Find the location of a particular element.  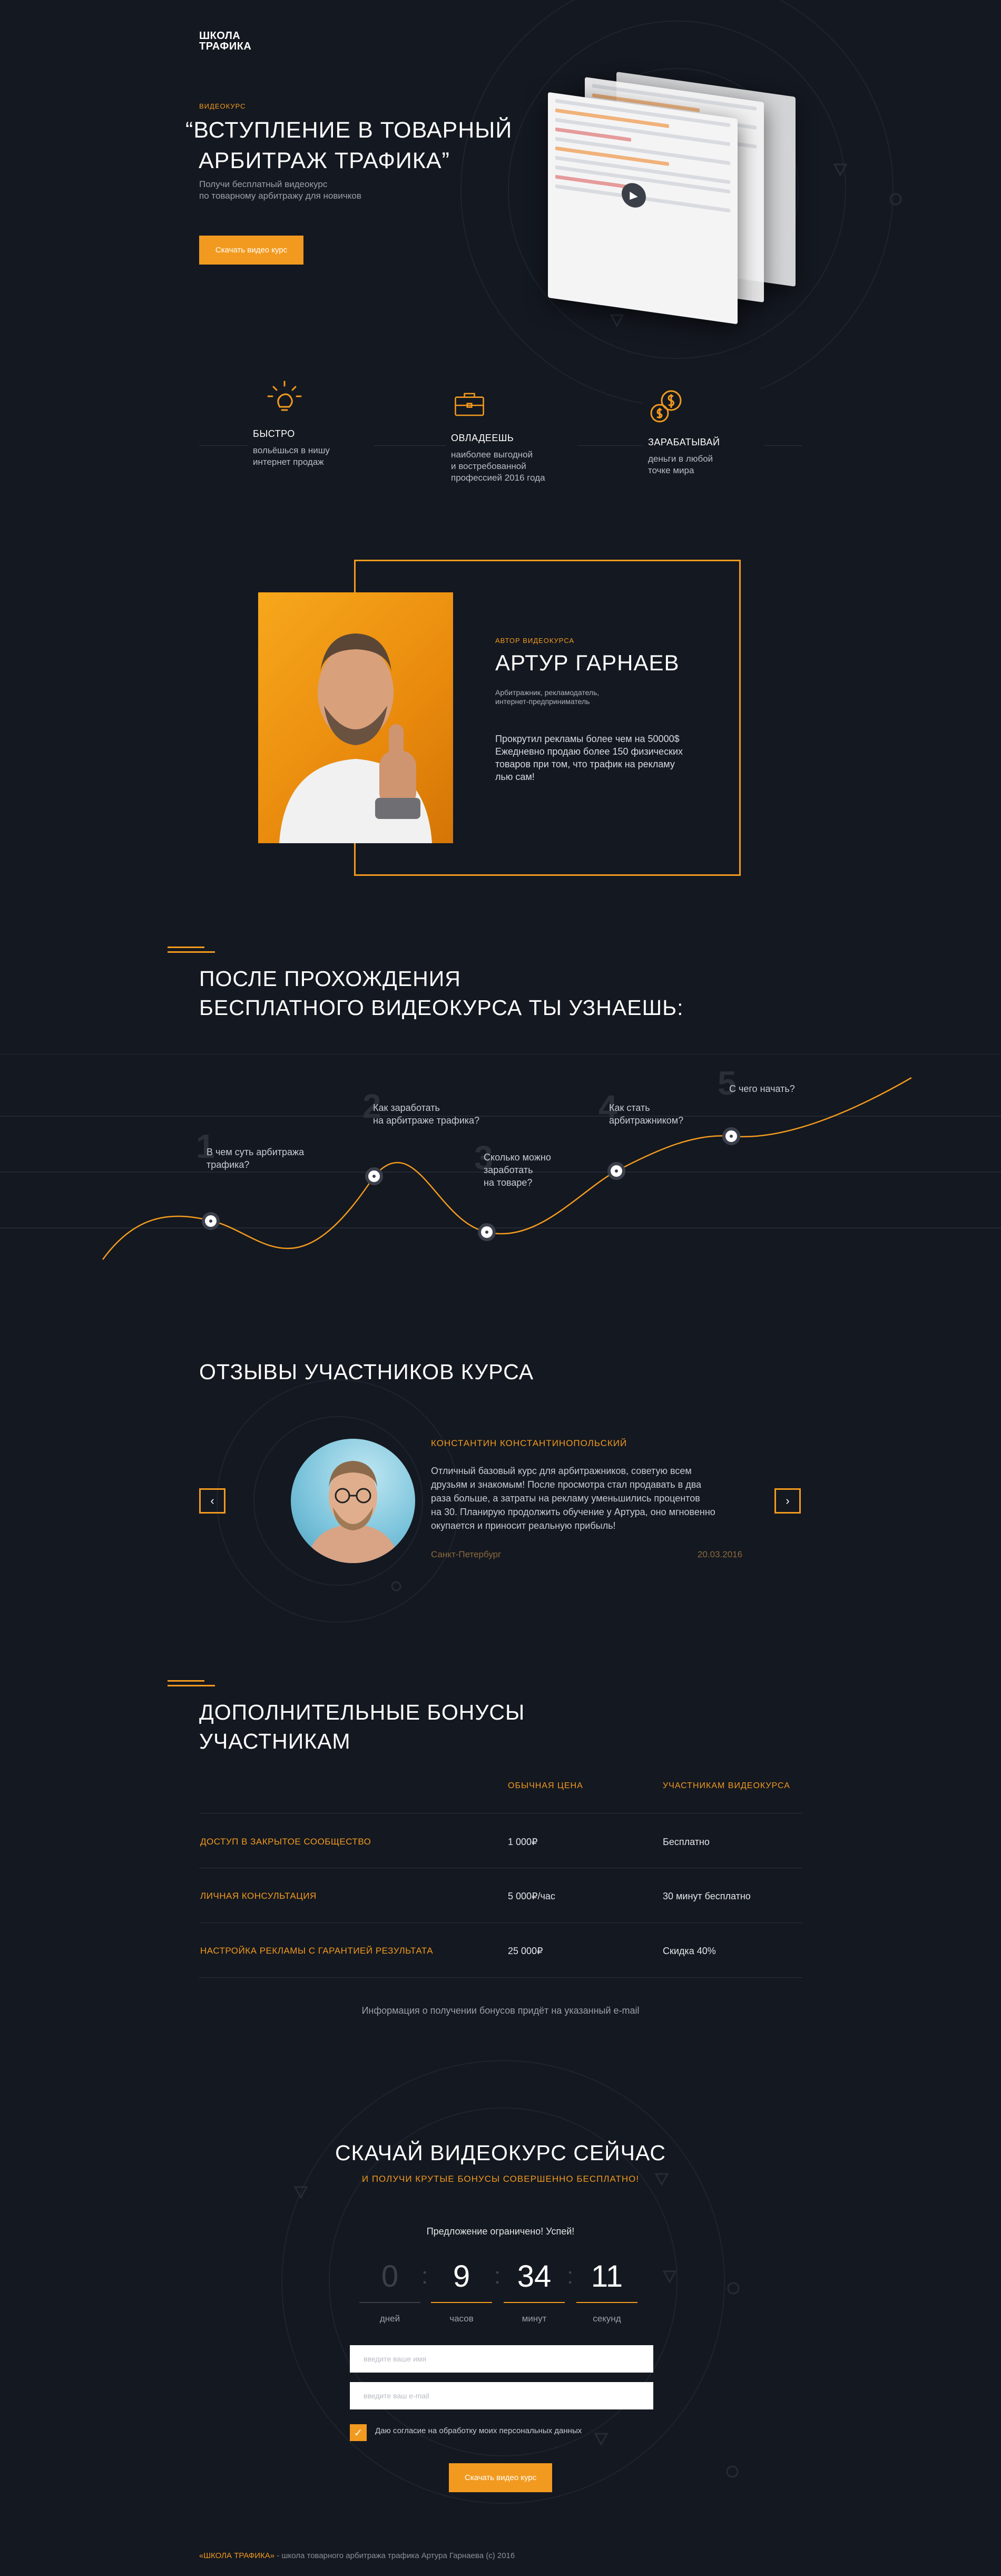

reviews-next-button: › is located at coordinates (787, 1501).